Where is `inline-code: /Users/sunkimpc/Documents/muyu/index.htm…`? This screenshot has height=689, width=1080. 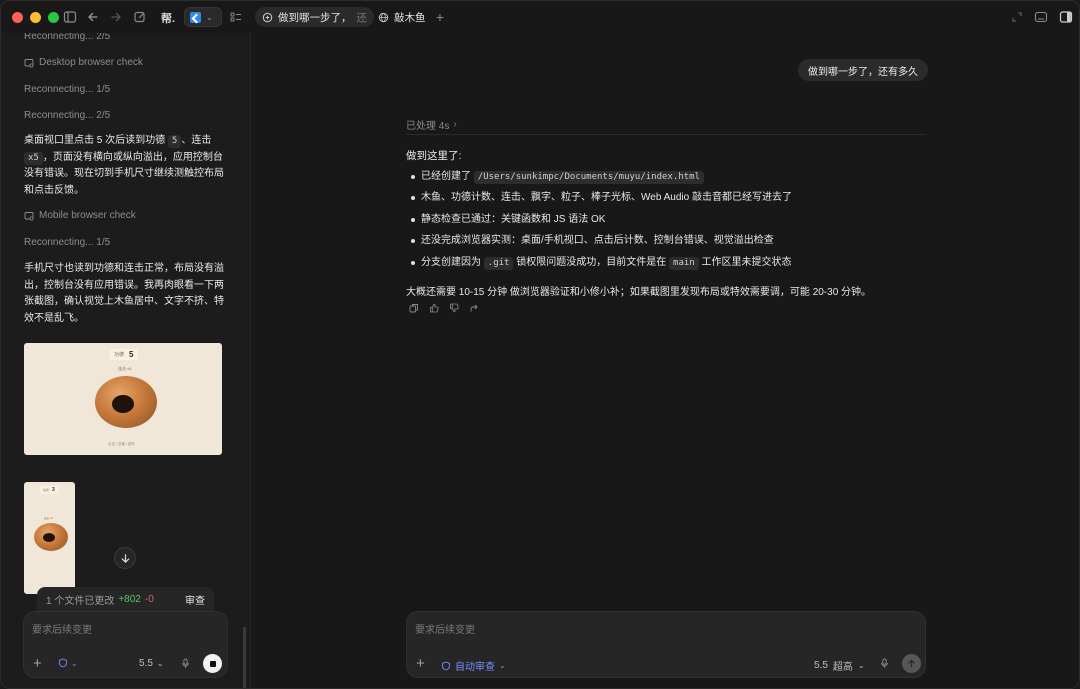
inline-code: /Users/sunkimpc/Documents/muyu/index.htm… is located at coordinates (588, 177).